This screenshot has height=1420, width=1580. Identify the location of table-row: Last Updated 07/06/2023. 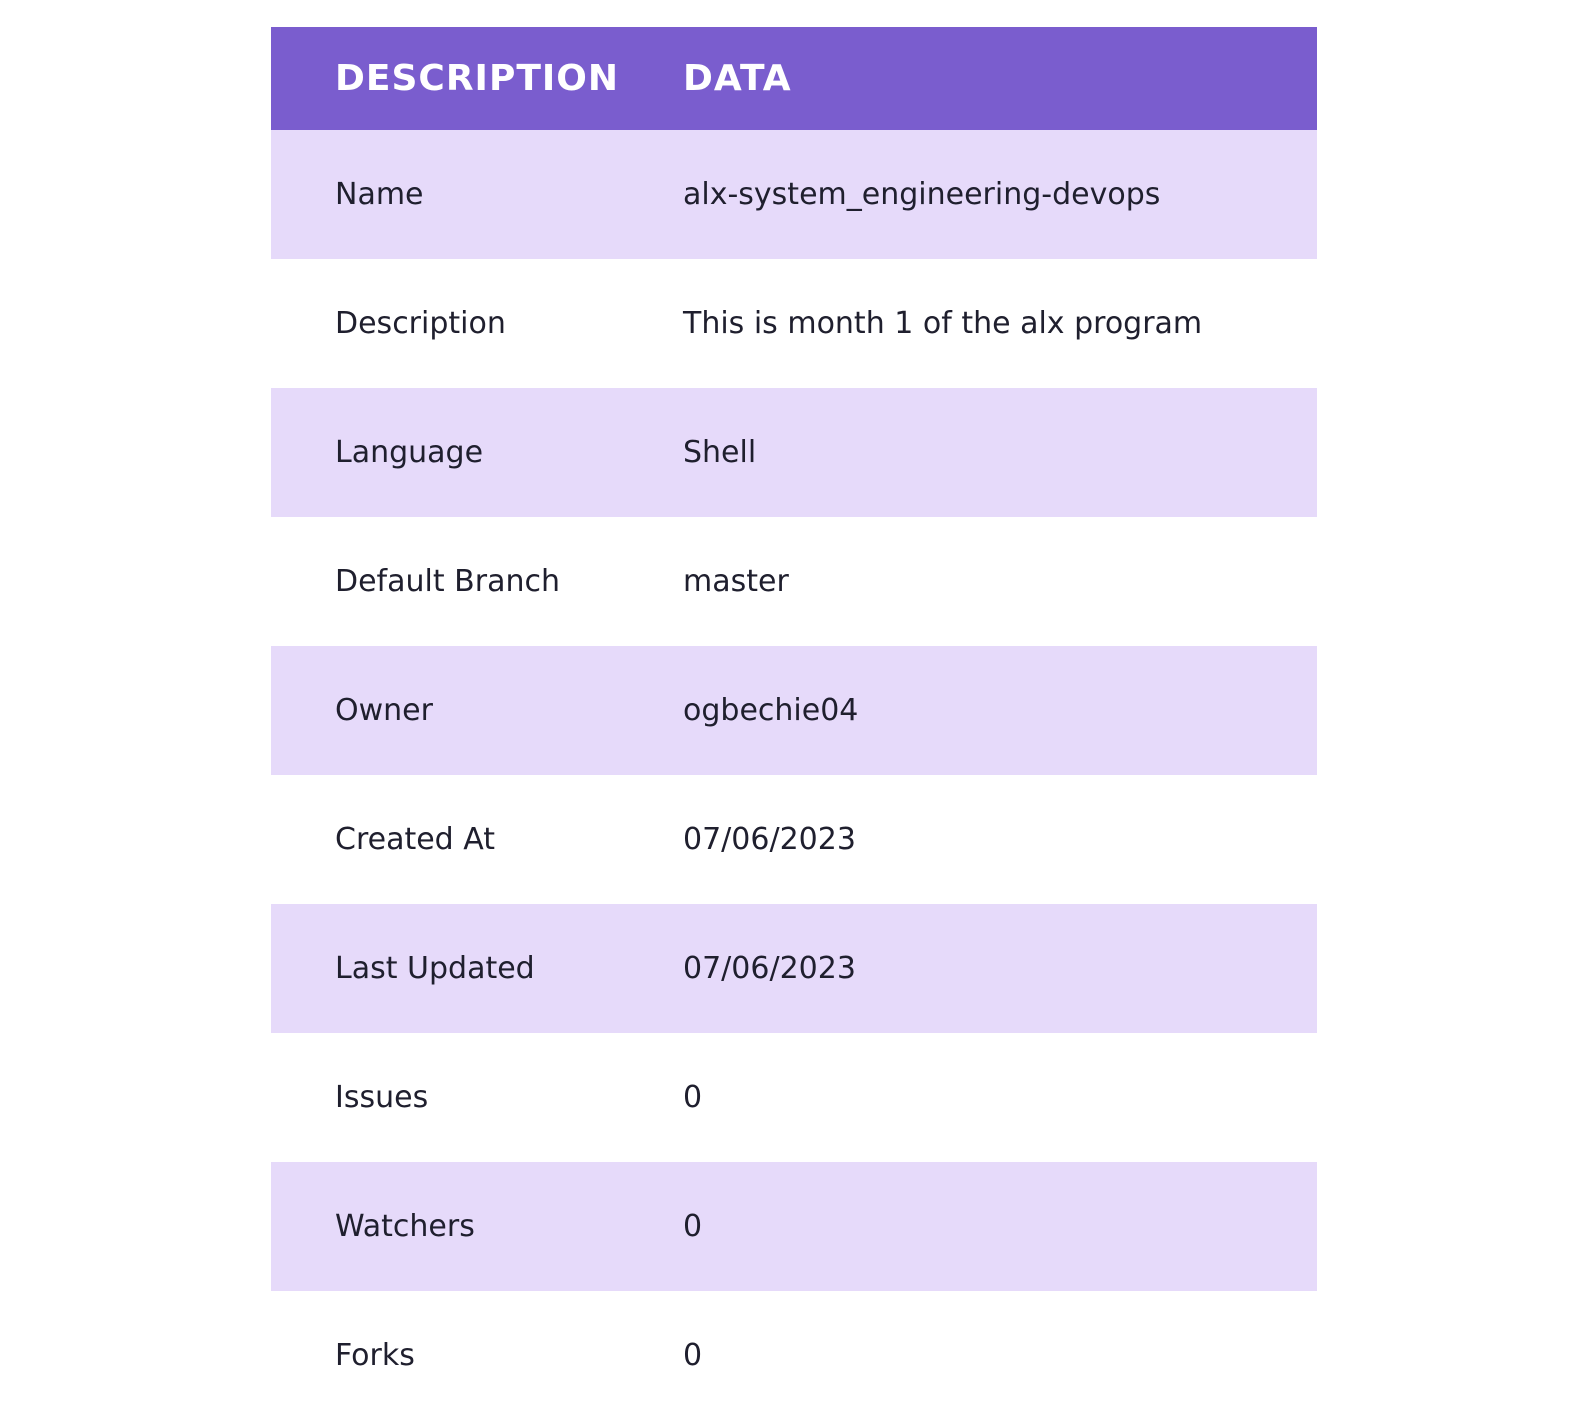
(794, 968).